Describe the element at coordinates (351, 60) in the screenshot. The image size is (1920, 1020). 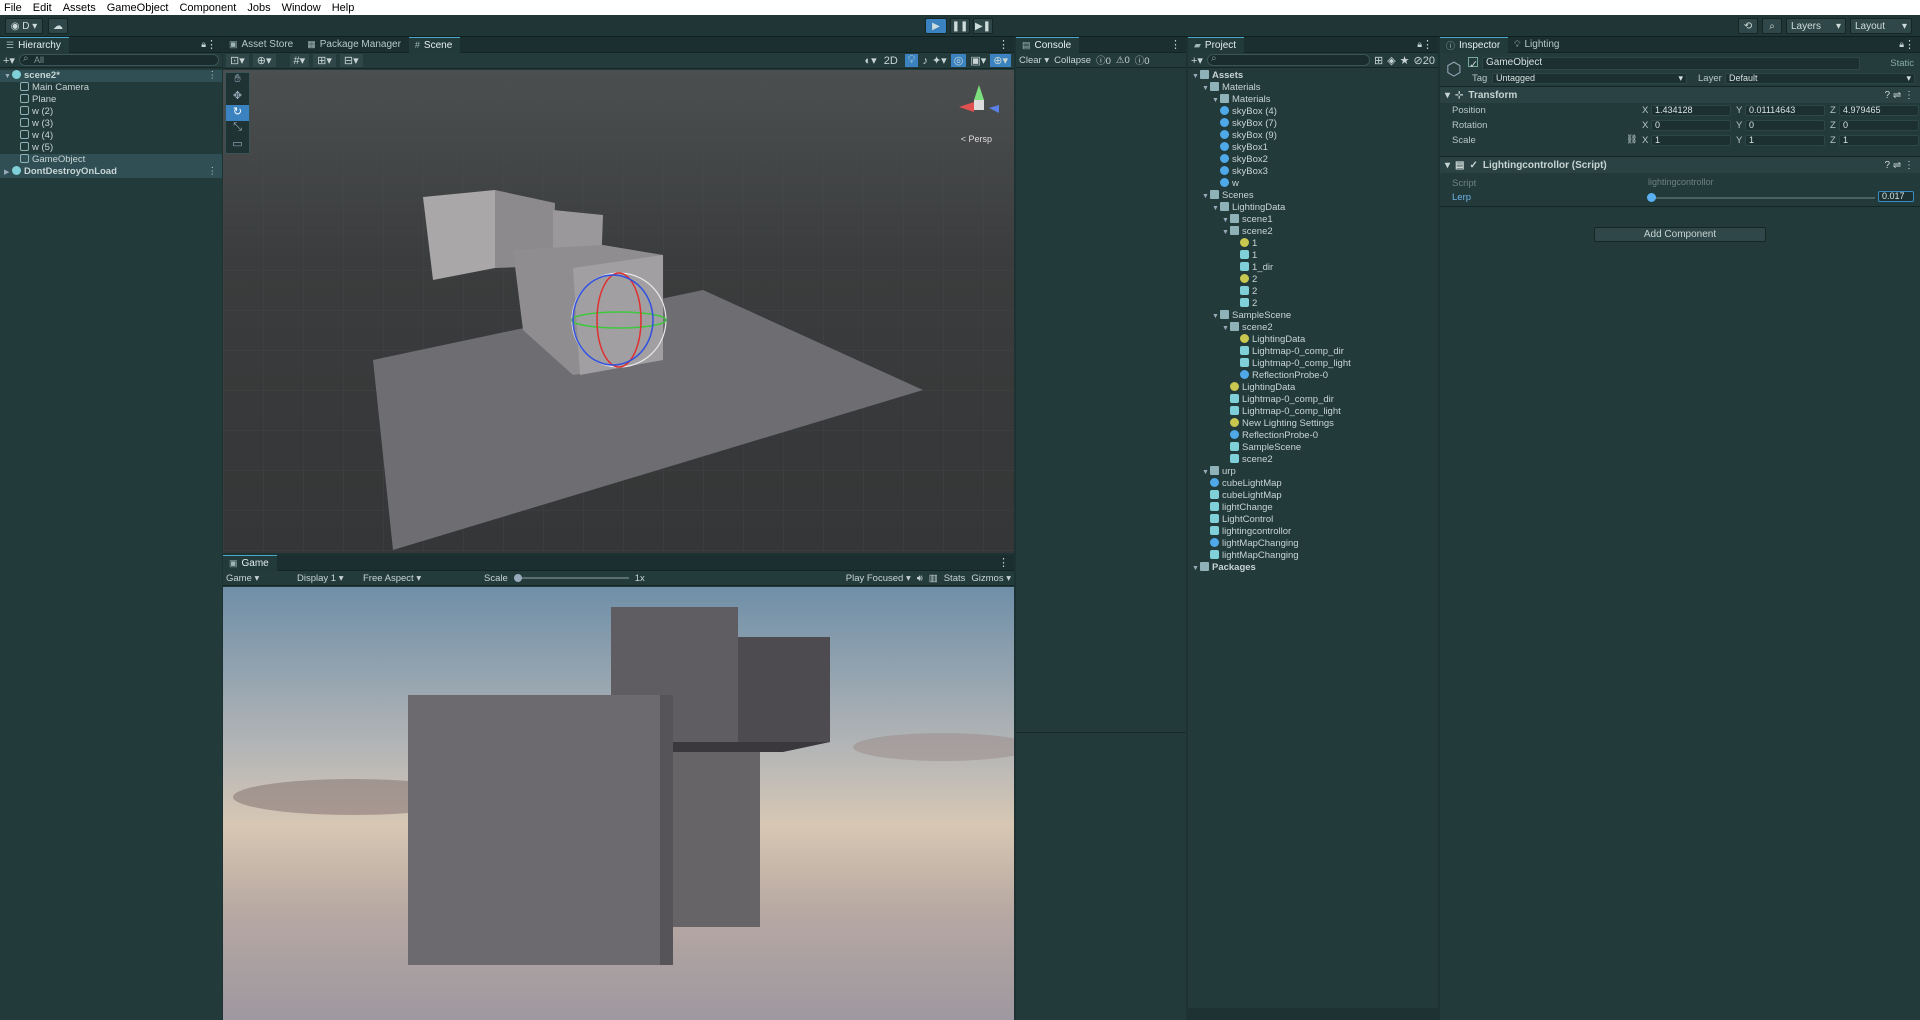
I see `increment-icon: ⊟▾` at that location.